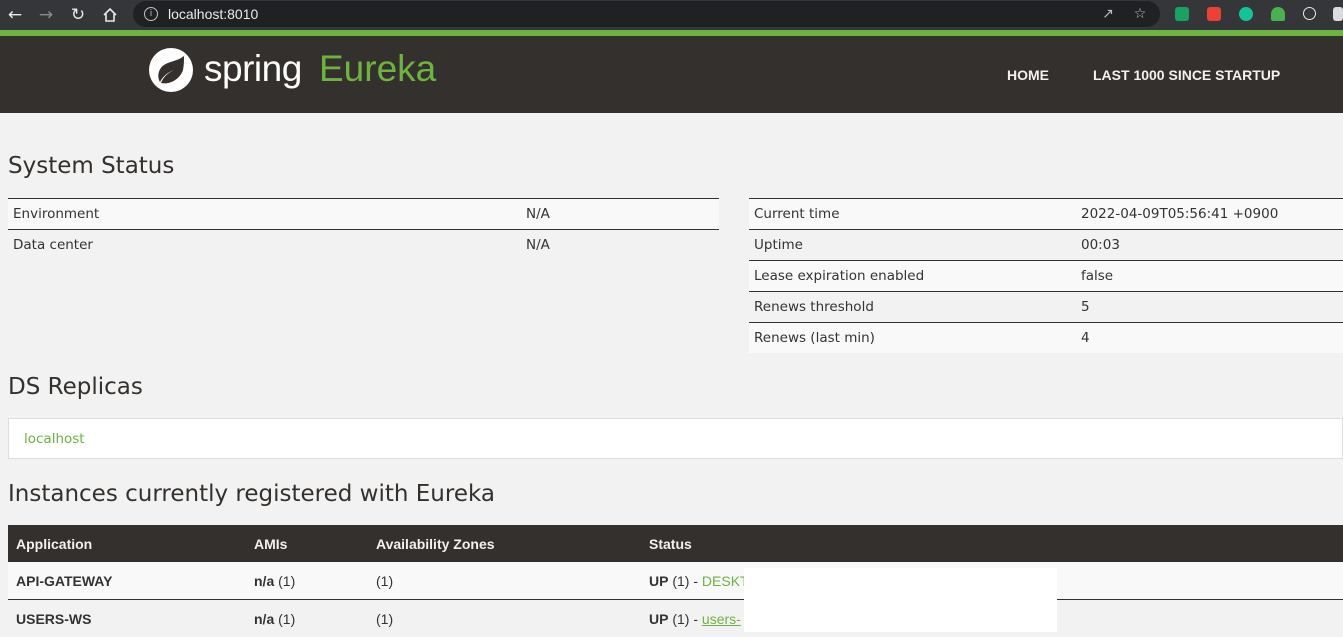 The height and width of the screenshot is (637, 1343). Describe the element at coordinates (1209, 214) in the screenshot. I see `status-value: 2022-04-09T05:56:41 +0900` at that location.